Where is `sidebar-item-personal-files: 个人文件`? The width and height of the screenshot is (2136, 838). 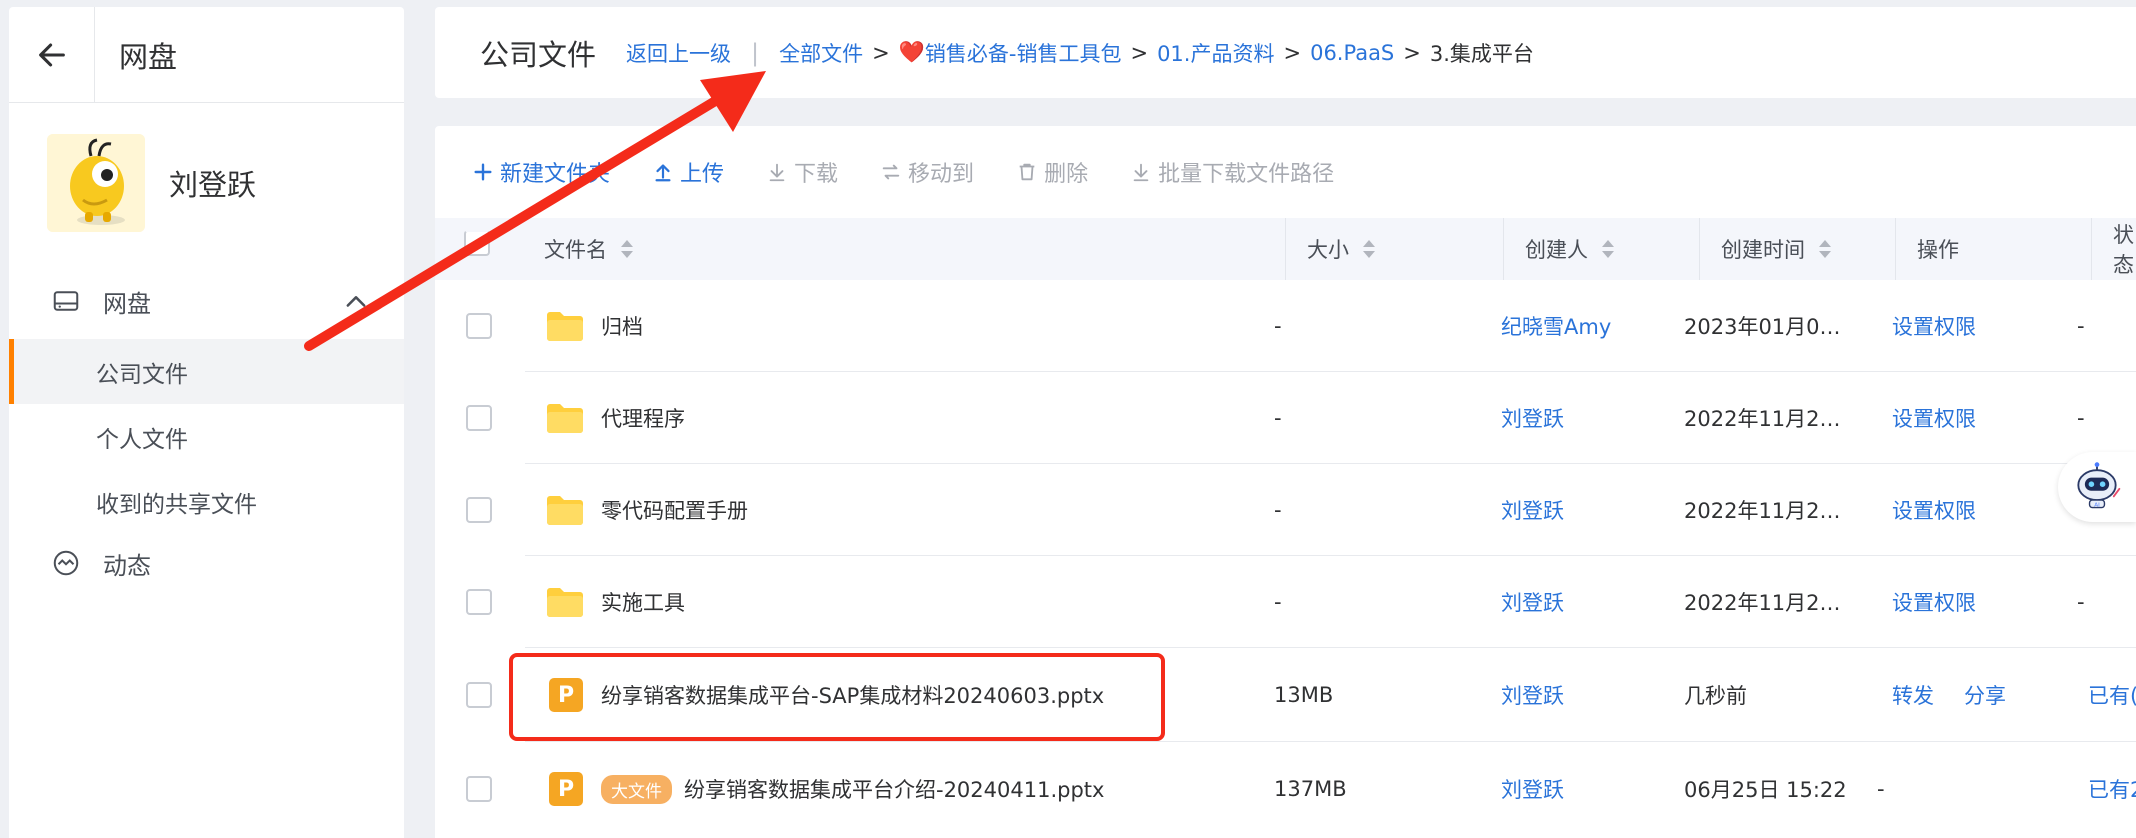
sidebar-item-personal-files: 个人文件 is located at coordinates (206, 436).